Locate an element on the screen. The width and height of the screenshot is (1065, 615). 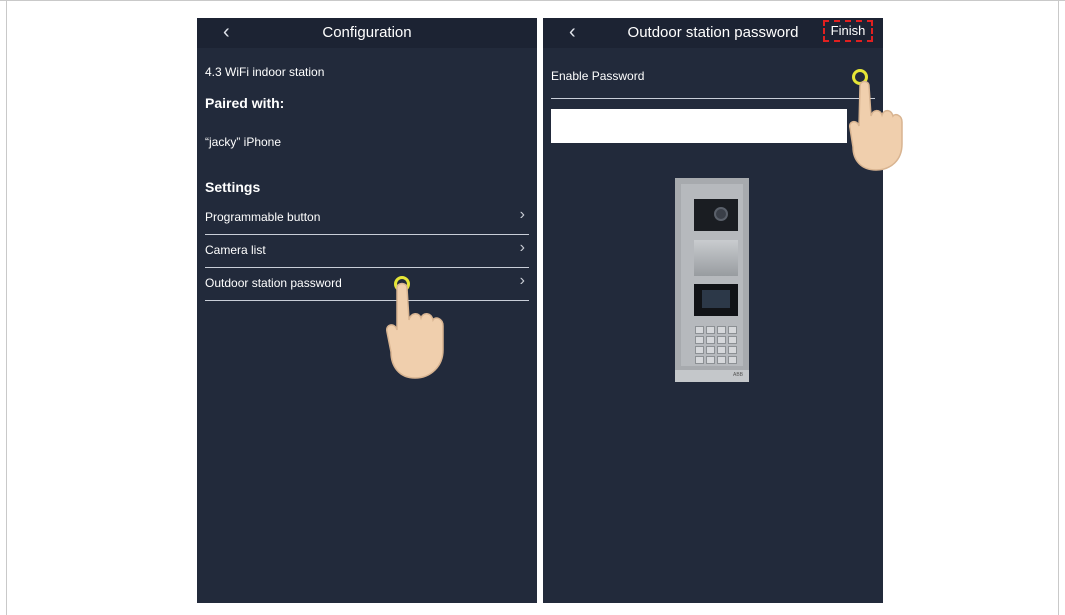
frame-left-border is located at coordinates (6, 307).